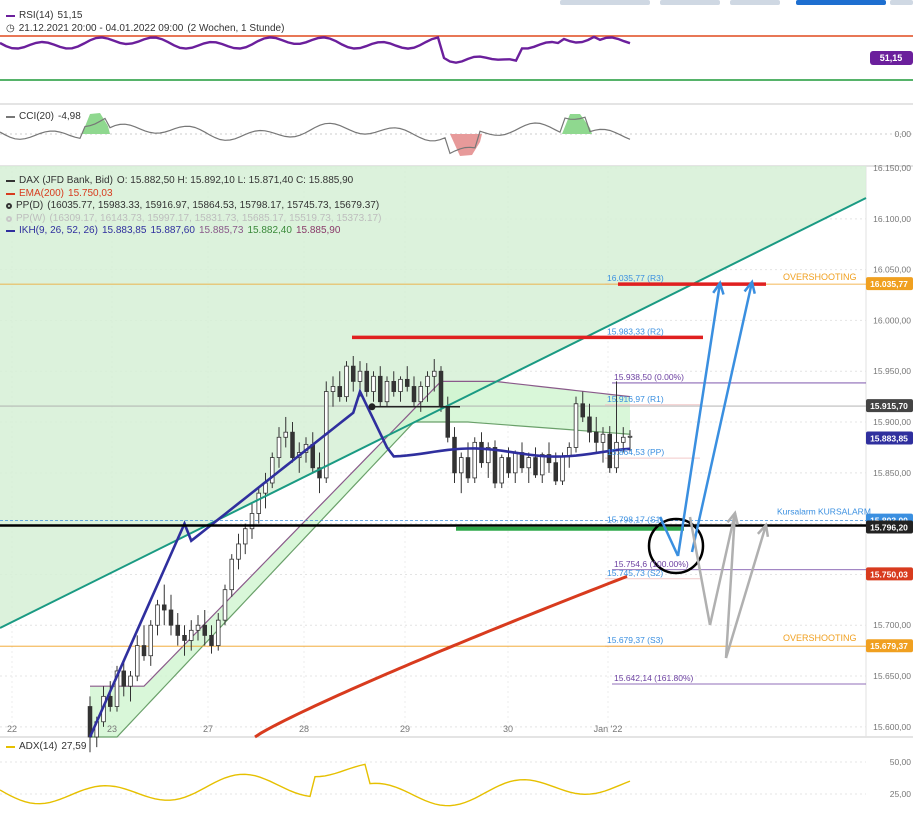 Image resolution: width=913 pixels, height=823 pixels. Describe the element at coordinates (889, 527) in the screenshot. I see `price-badge-text: 15.796,20` at that location.